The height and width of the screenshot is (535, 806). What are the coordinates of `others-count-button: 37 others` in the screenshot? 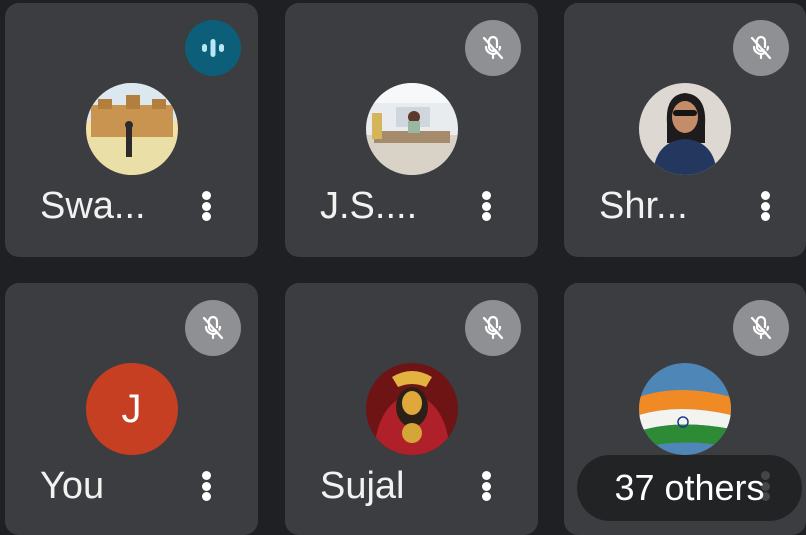 It's located at (689, 488).